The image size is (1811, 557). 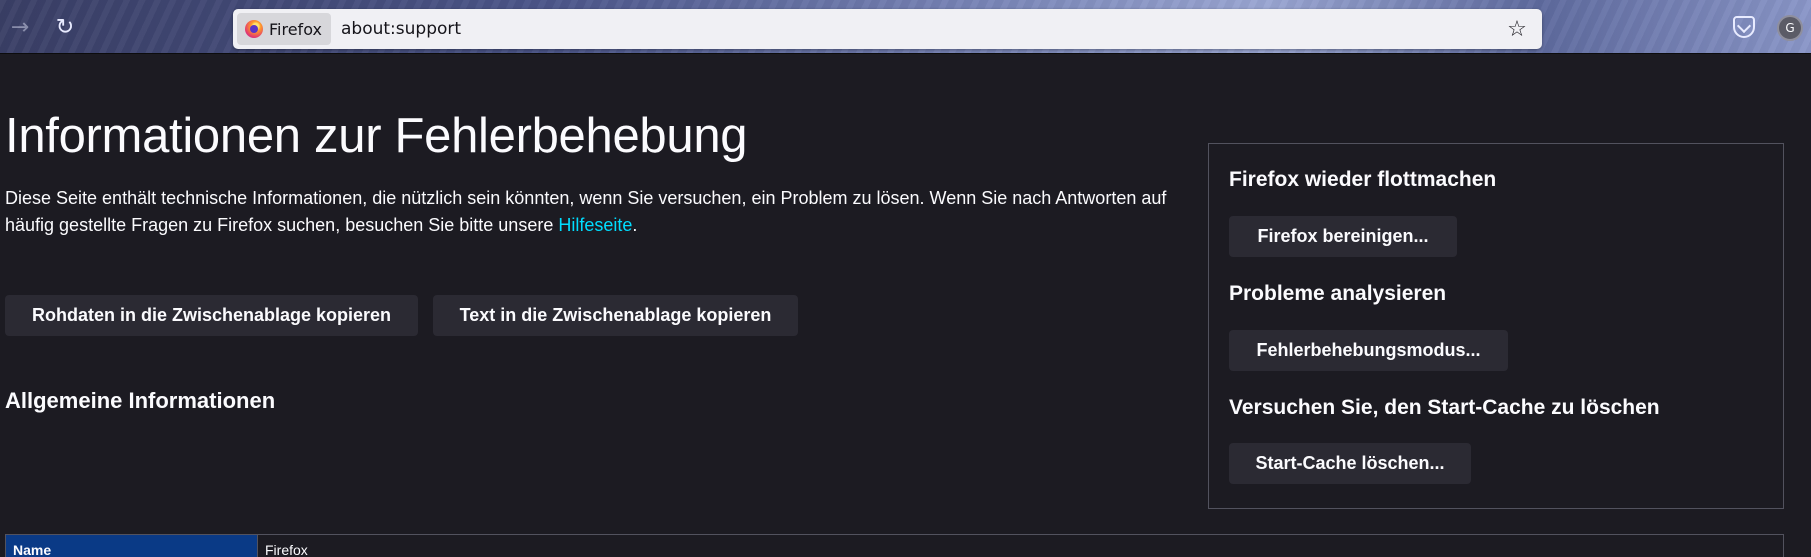 What do you see at coordinates (295, 29) in the screenshot?
I see `identity-label: Firefox` at bounding box center [295, 29].